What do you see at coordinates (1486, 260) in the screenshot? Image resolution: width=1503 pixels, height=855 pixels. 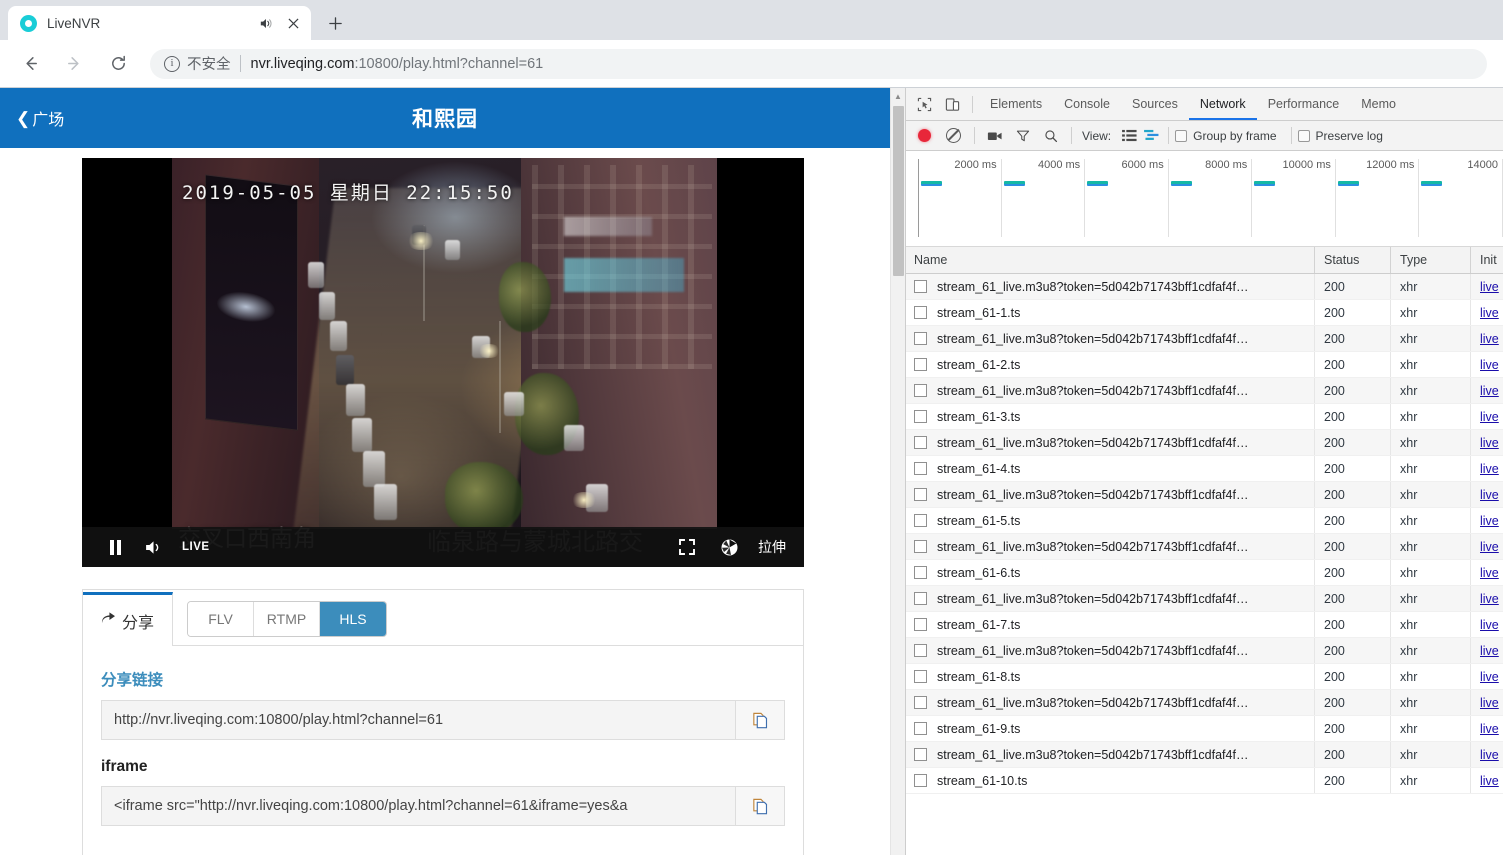 I see `column-header-initiator: Init` at bounding box center [1486, 260].